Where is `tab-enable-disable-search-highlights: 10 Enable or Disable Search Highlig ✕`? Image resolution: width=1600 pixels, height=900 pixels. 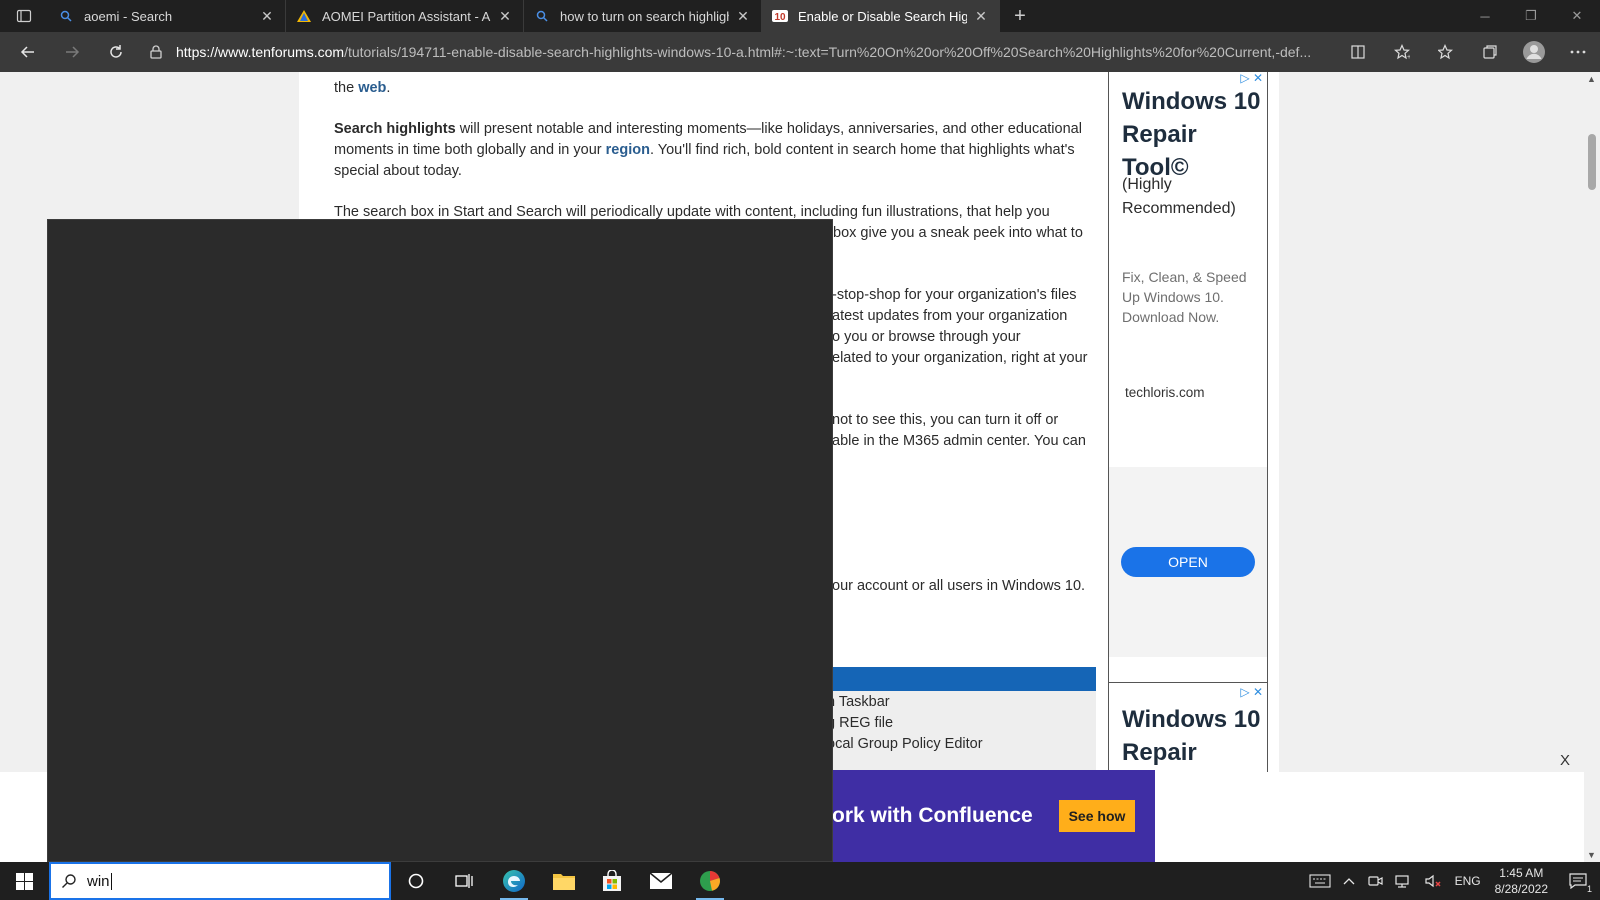
tab-enable-disable-search-highlights: 10 Enable or Disable Search Highlig ✕ is located at coordinates (881, 16).